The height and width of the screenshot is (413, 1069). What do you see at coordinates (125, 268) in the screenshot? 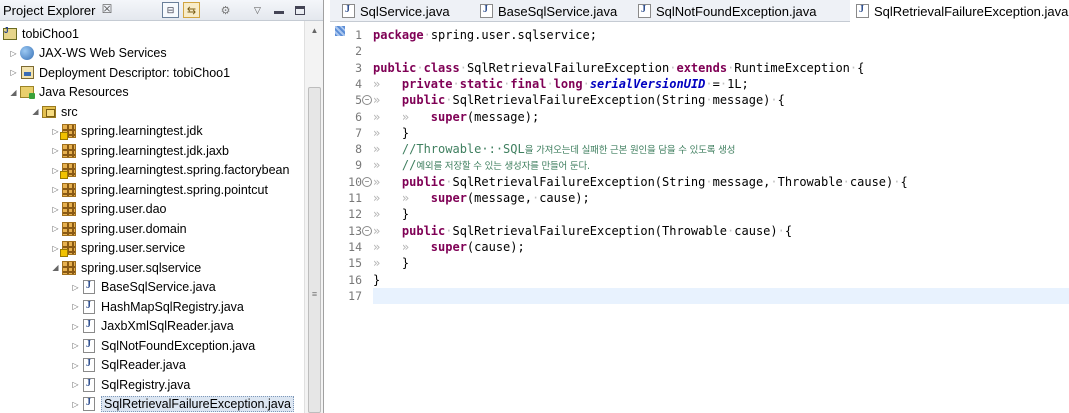
I see `tree-item: ◢ spring.user.sqlservice` at bounding box center [125, 268].